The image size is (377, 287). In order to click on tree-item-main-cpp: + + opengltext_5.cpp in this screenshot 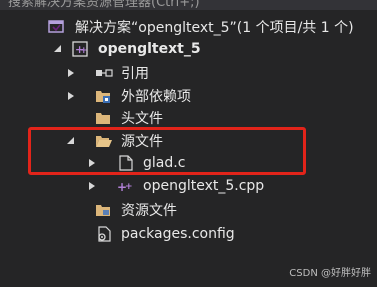, I will do `click(188, 186)`.